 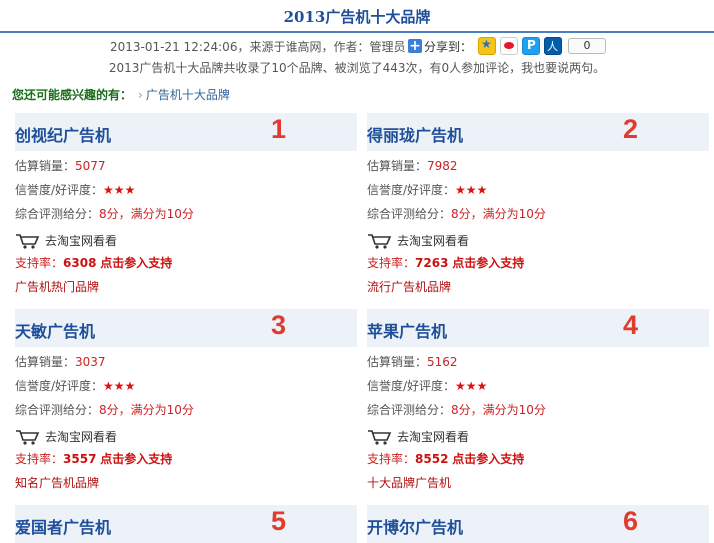 I want to click on support-count: 7263, so click(x=432, y=263).